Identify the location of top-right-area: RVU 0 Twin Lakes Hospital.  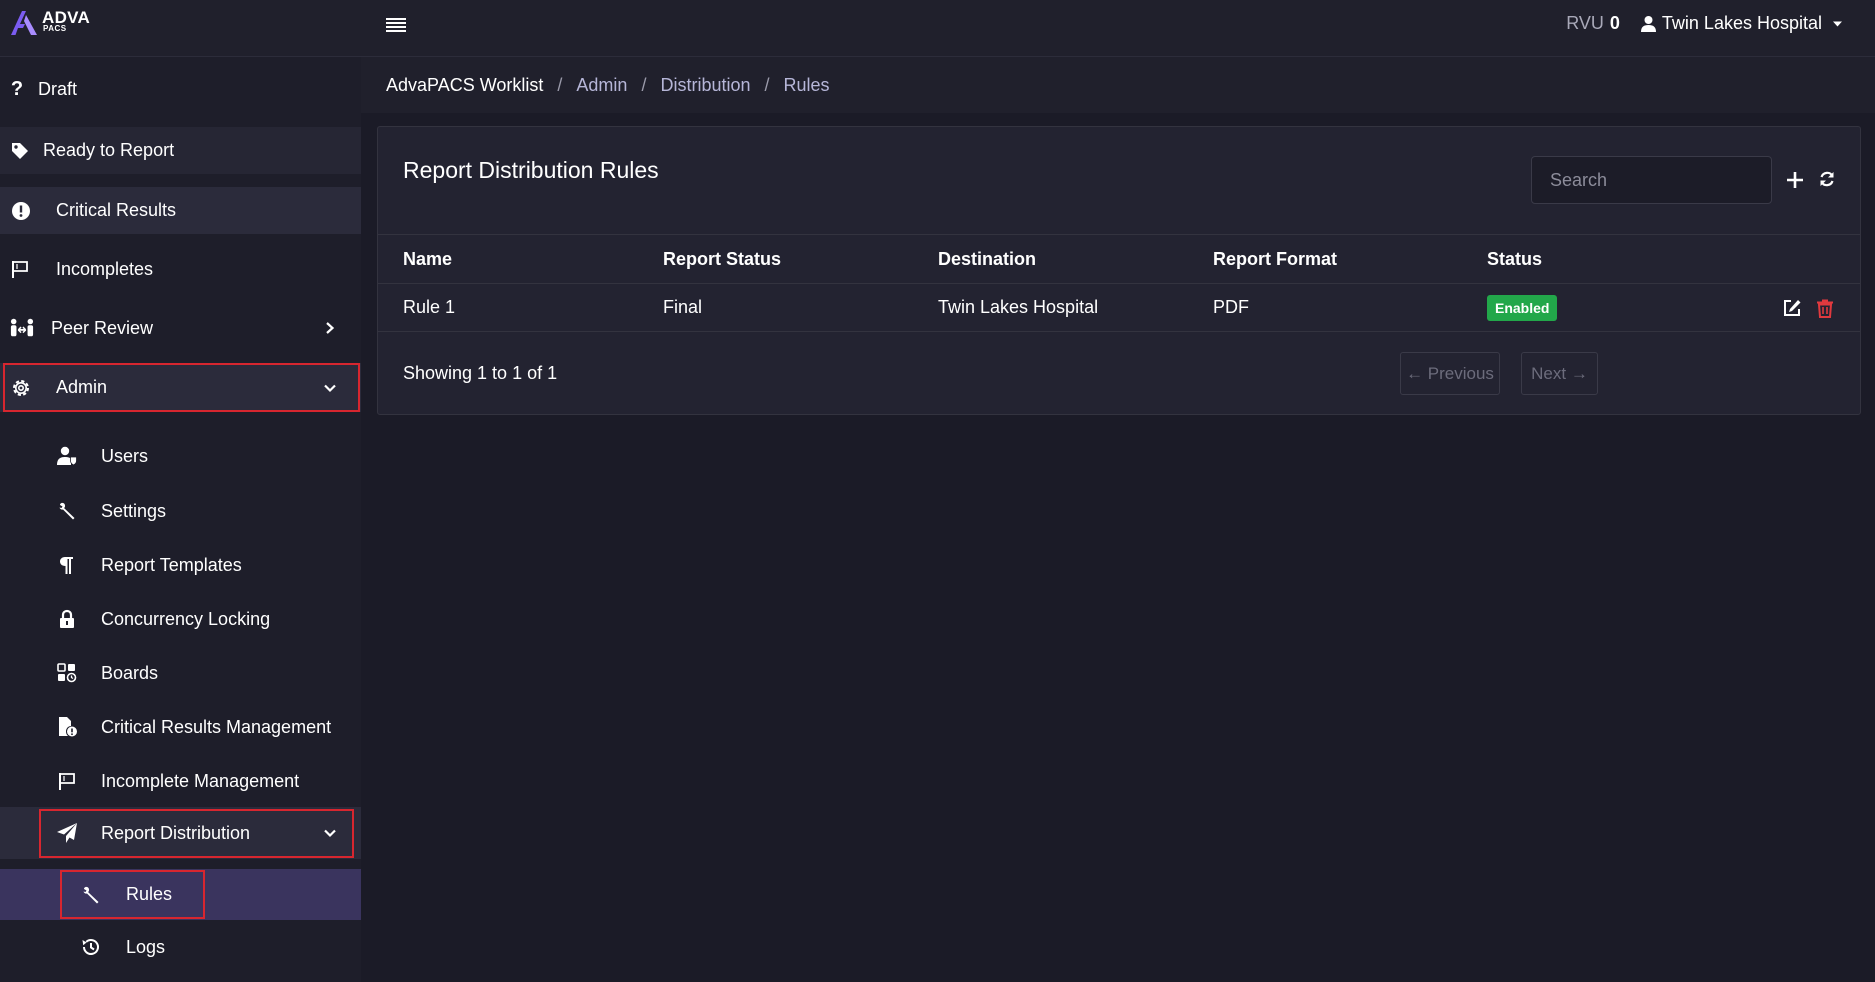
(1704, 23).